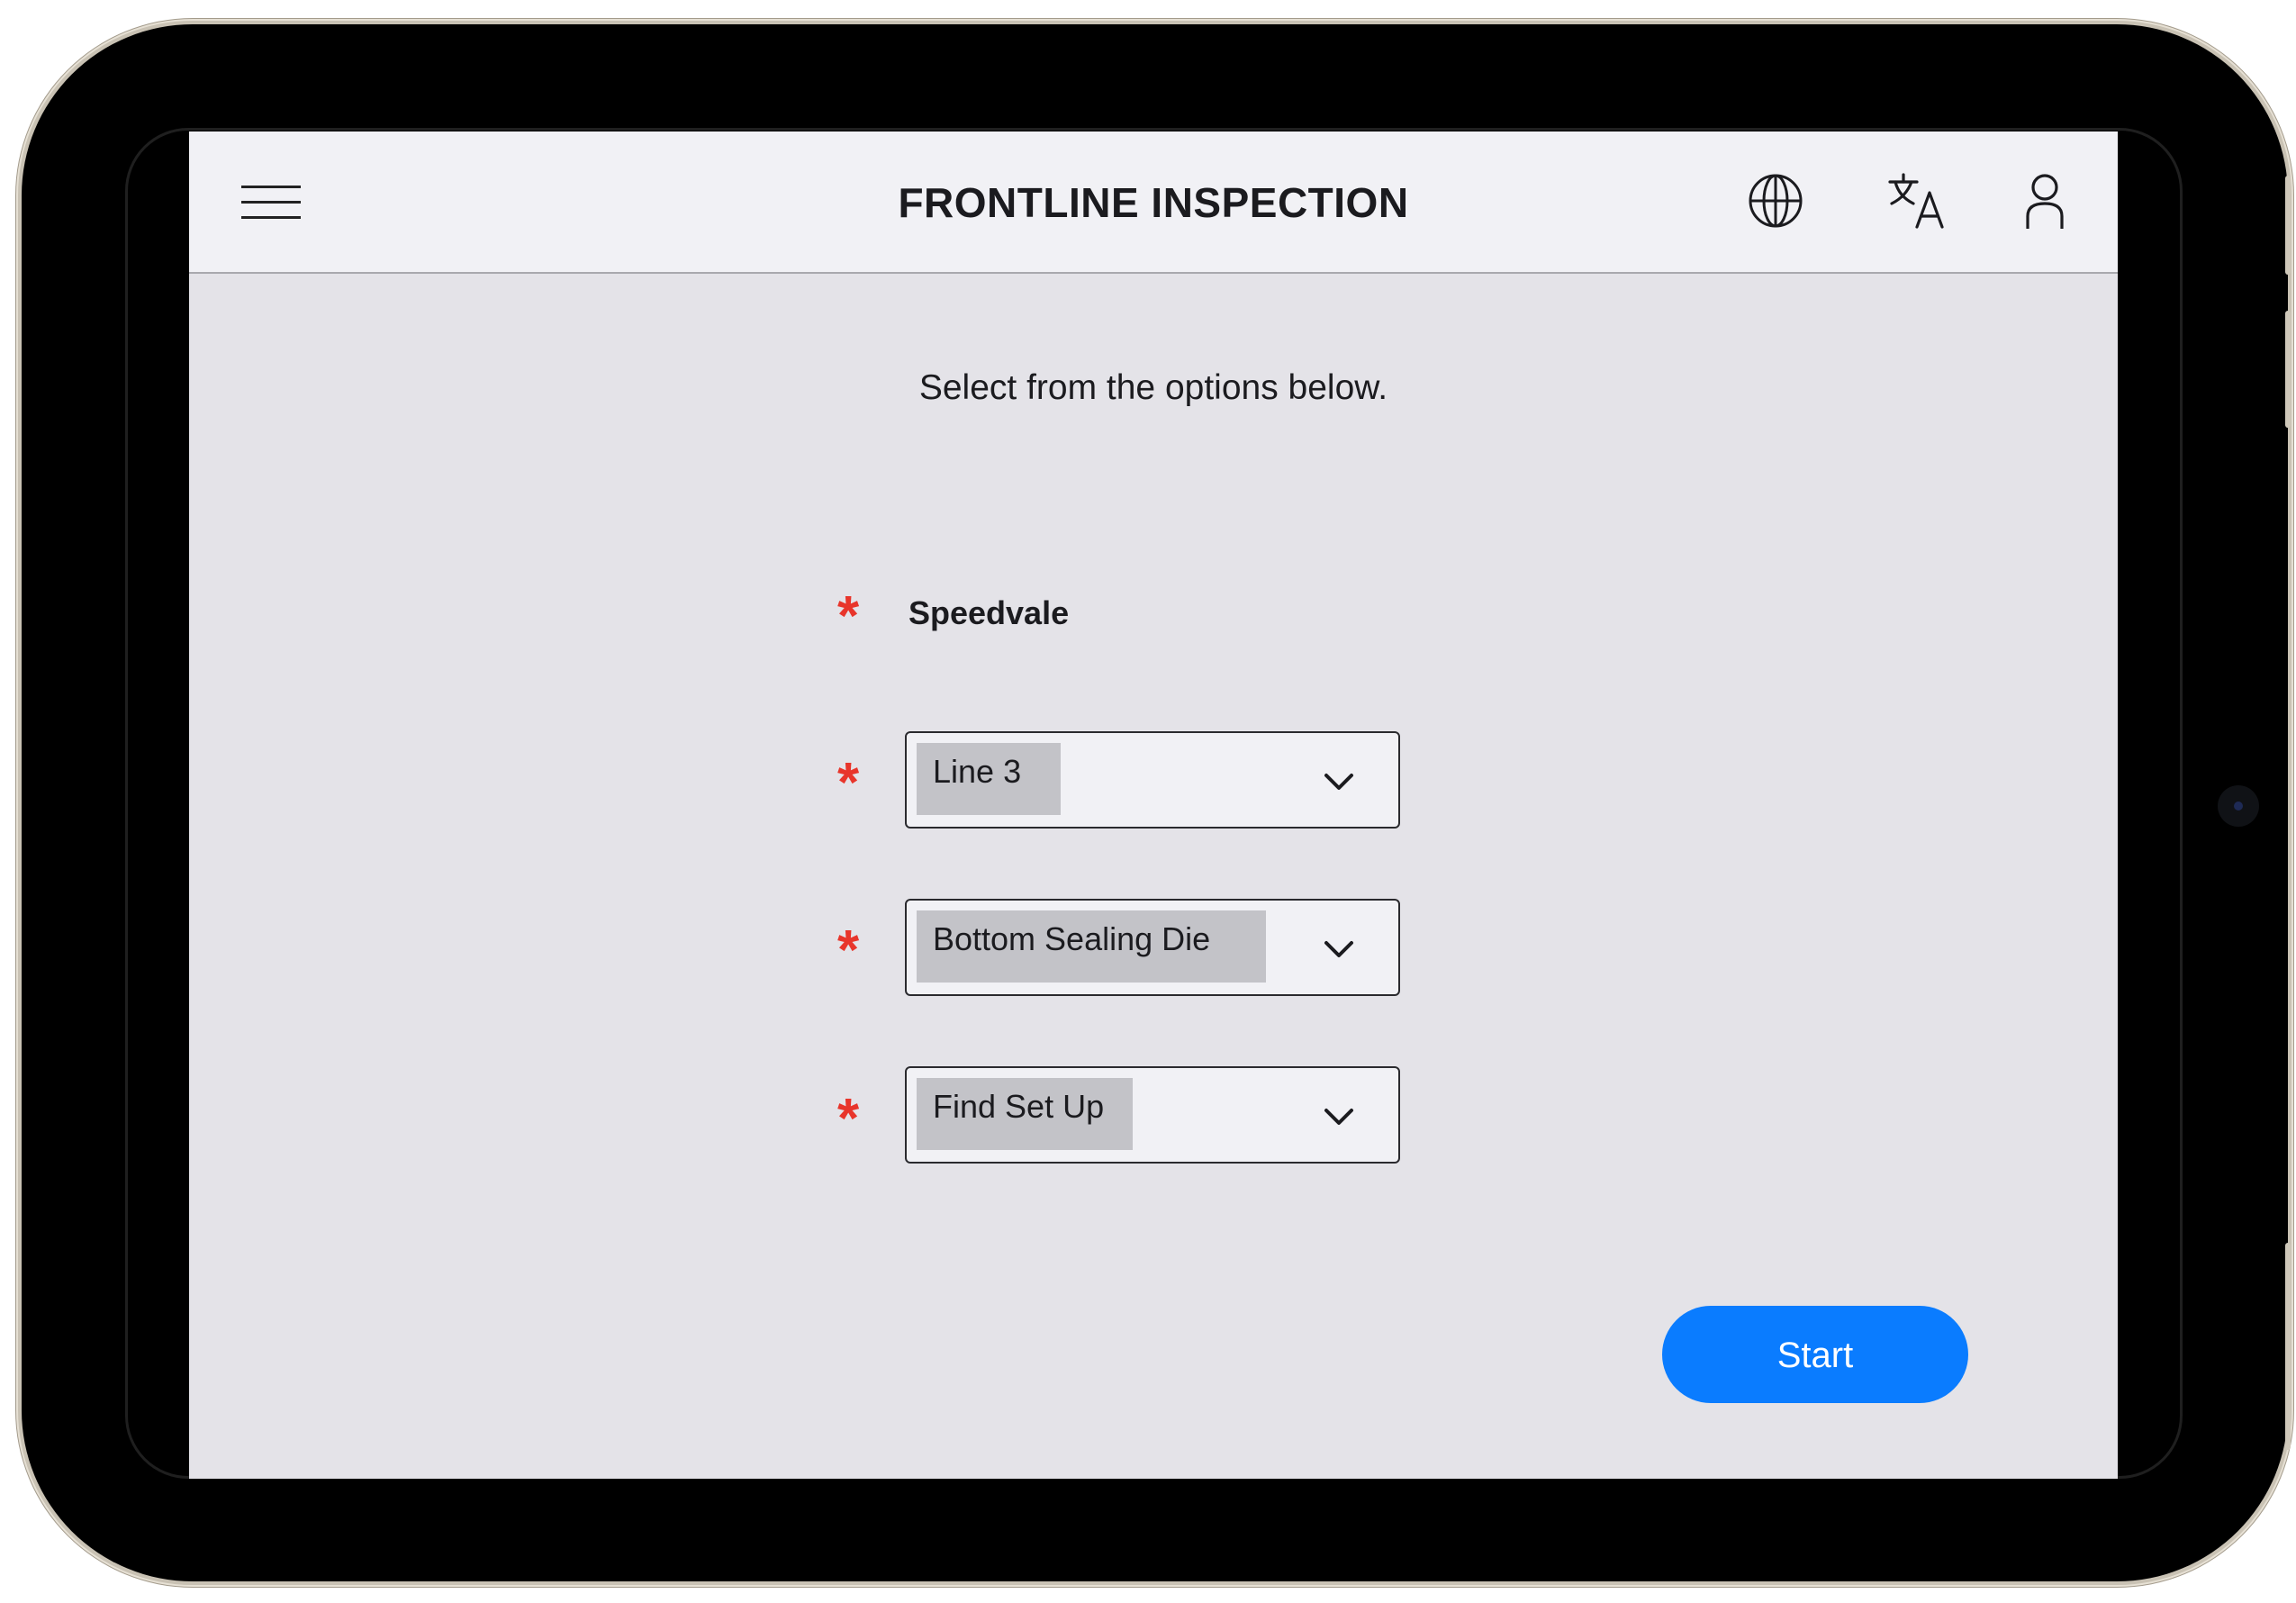 Image resolution: width=2296 pixels, height=1603 pixels. Describe the element at coordinates (1153, 1115) in the screenshot. I see `task-select: Find Set Up` at that location.